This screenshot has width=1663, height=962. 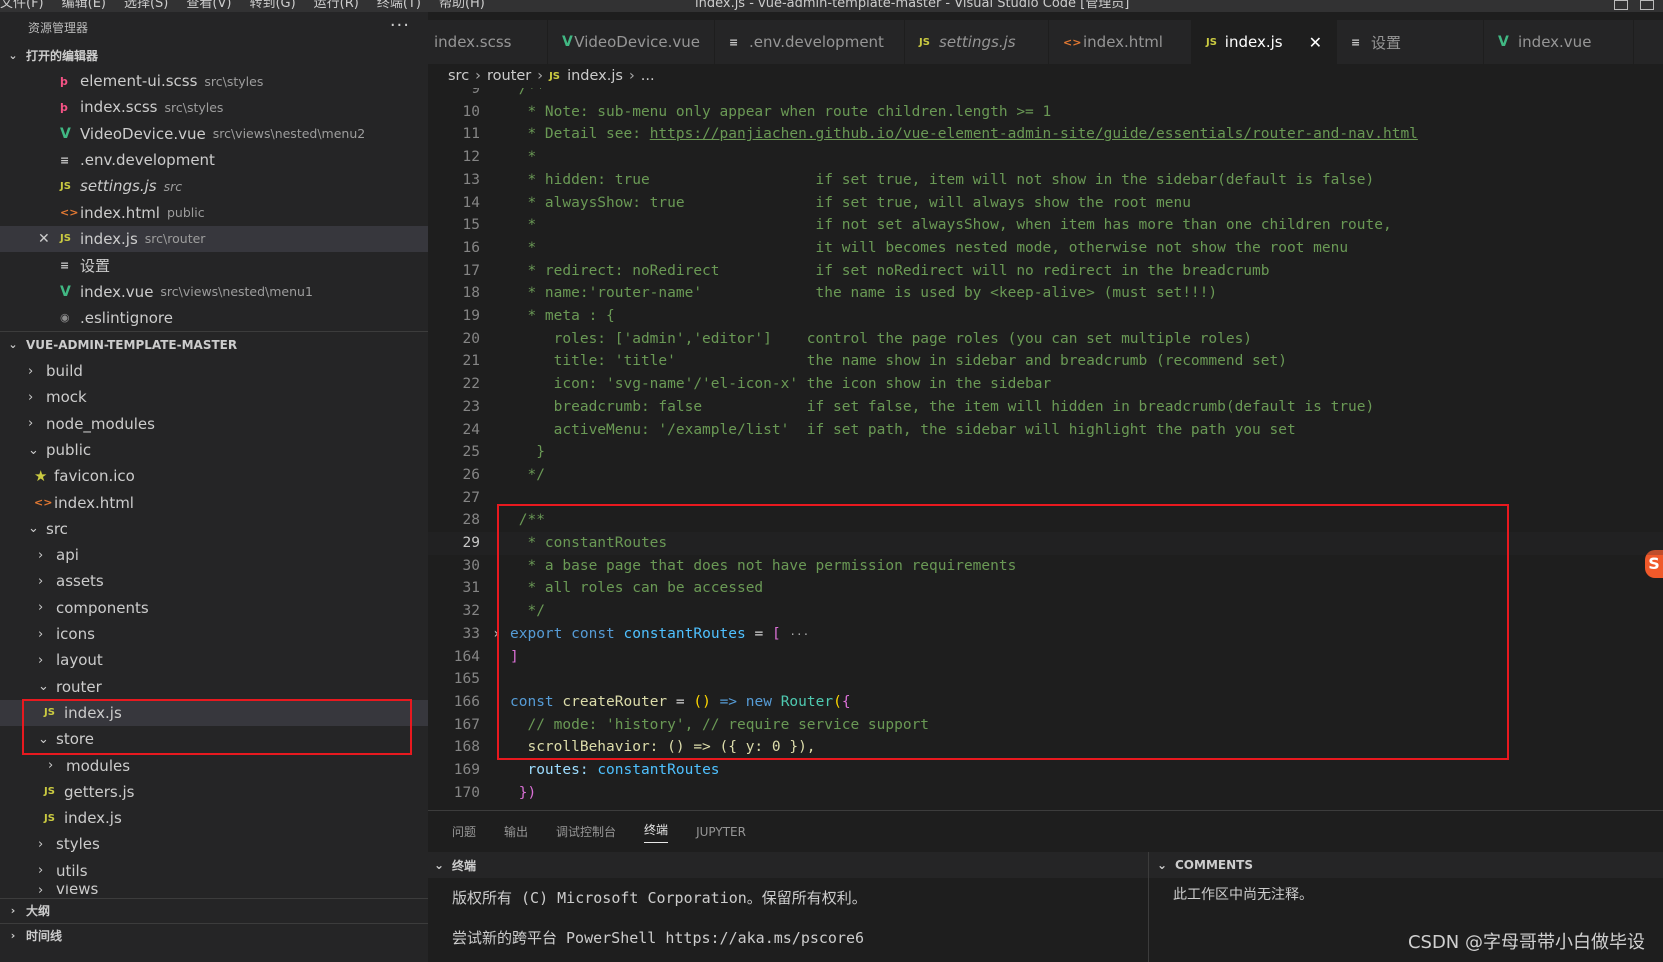 What do you see at coordinates (214, 529) in the screenshot?
I see `tree-folder-src: ⌄ src` at bounding box center [214, 529].